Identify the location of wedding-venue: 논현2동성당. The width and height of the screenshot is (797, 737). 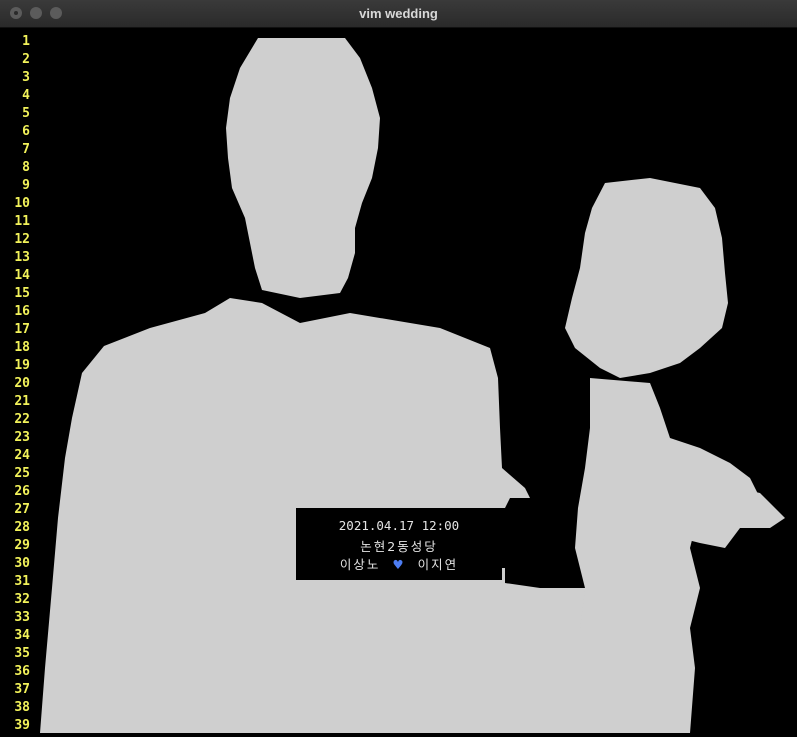
(399, 546).